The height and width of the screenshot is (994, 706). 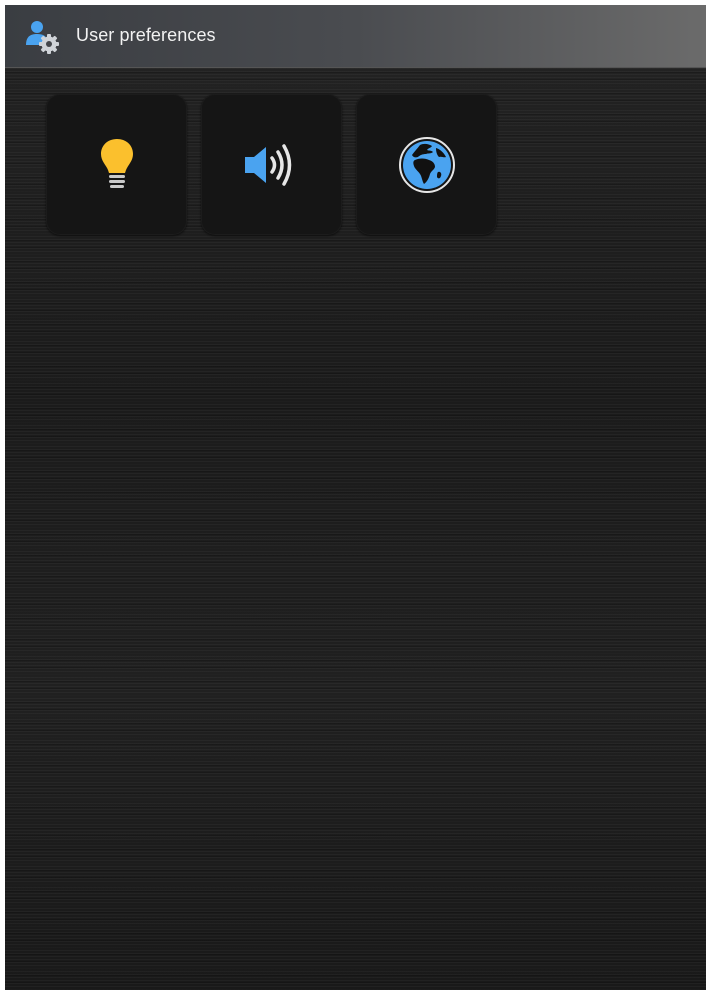 I want to click on language-settings-button, so click(x=426, y=164).